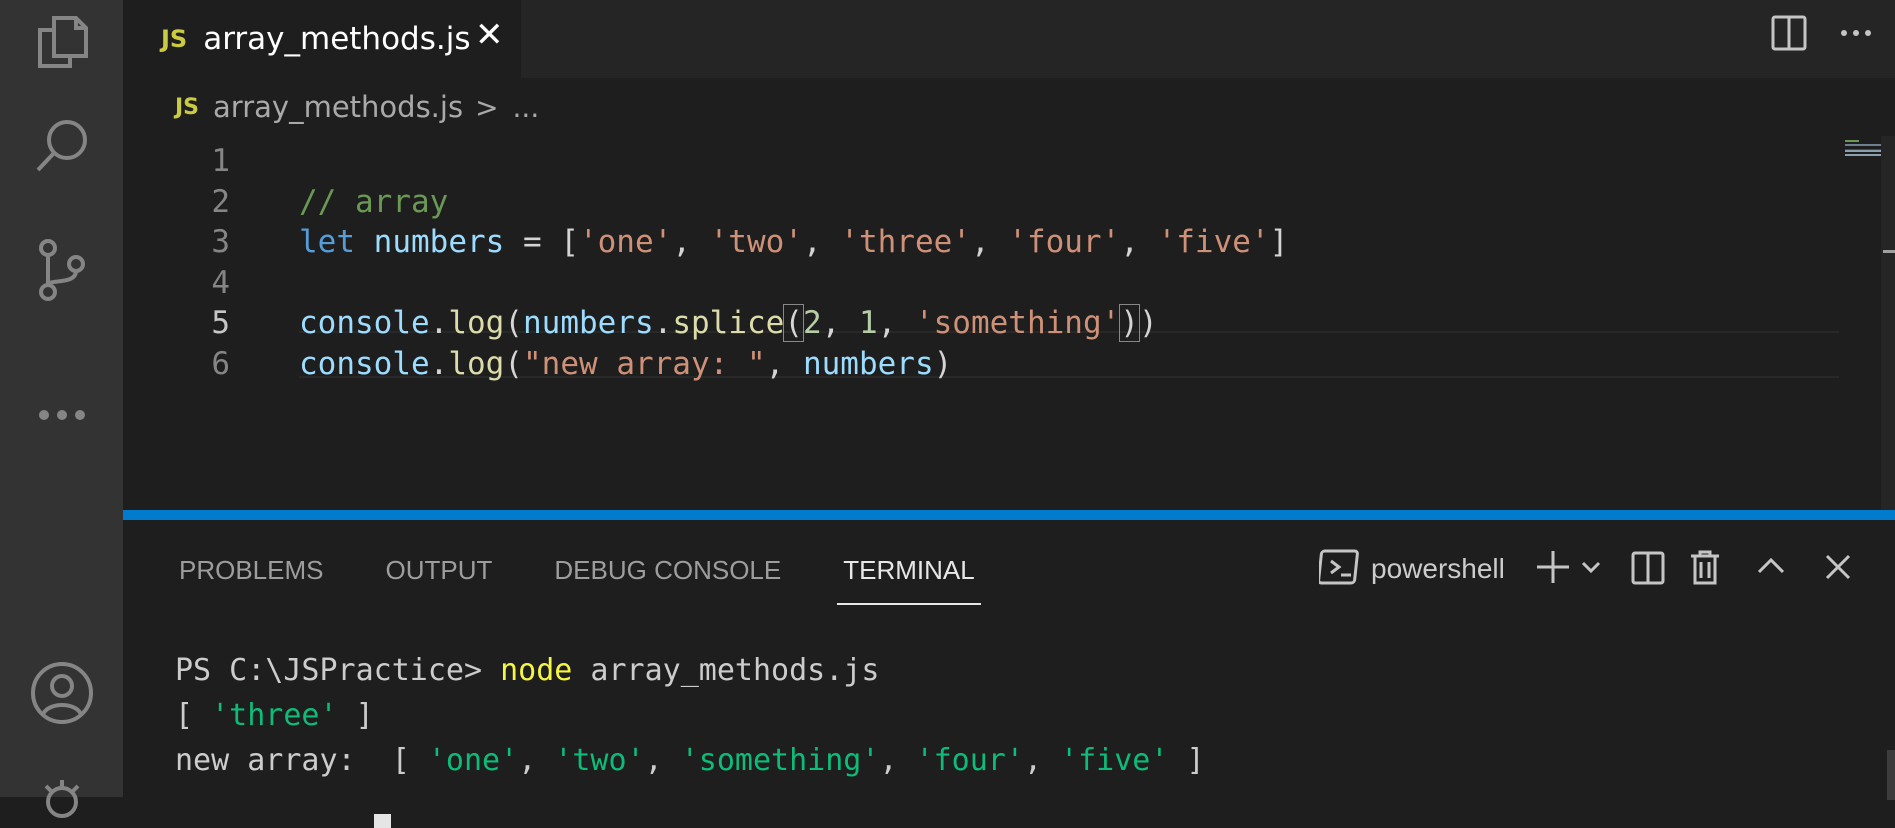 The height and width of the screenshot is (828, 1895). I want to click on more-icon, so click(61, 415).